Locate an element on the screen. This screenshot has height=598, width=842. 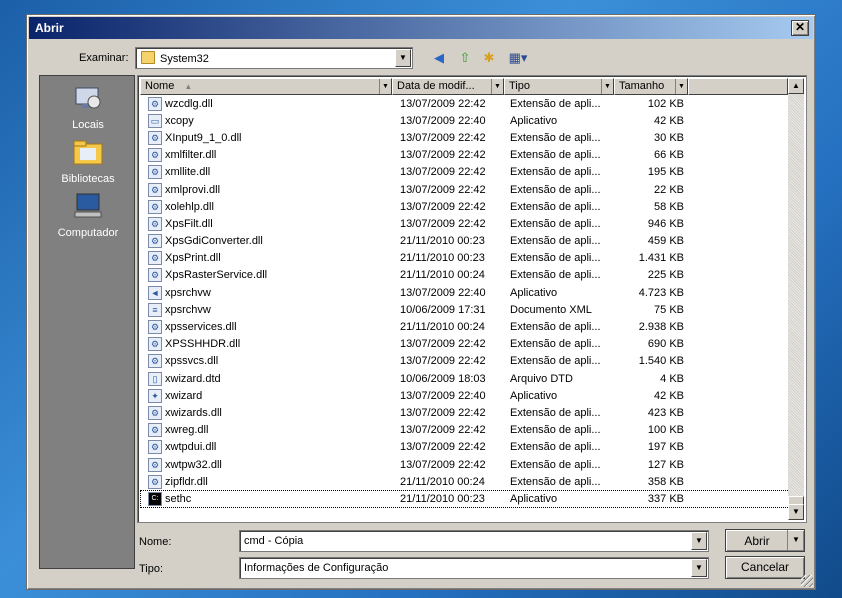
file-size: 127 KB is located at coordinates (665, 464).